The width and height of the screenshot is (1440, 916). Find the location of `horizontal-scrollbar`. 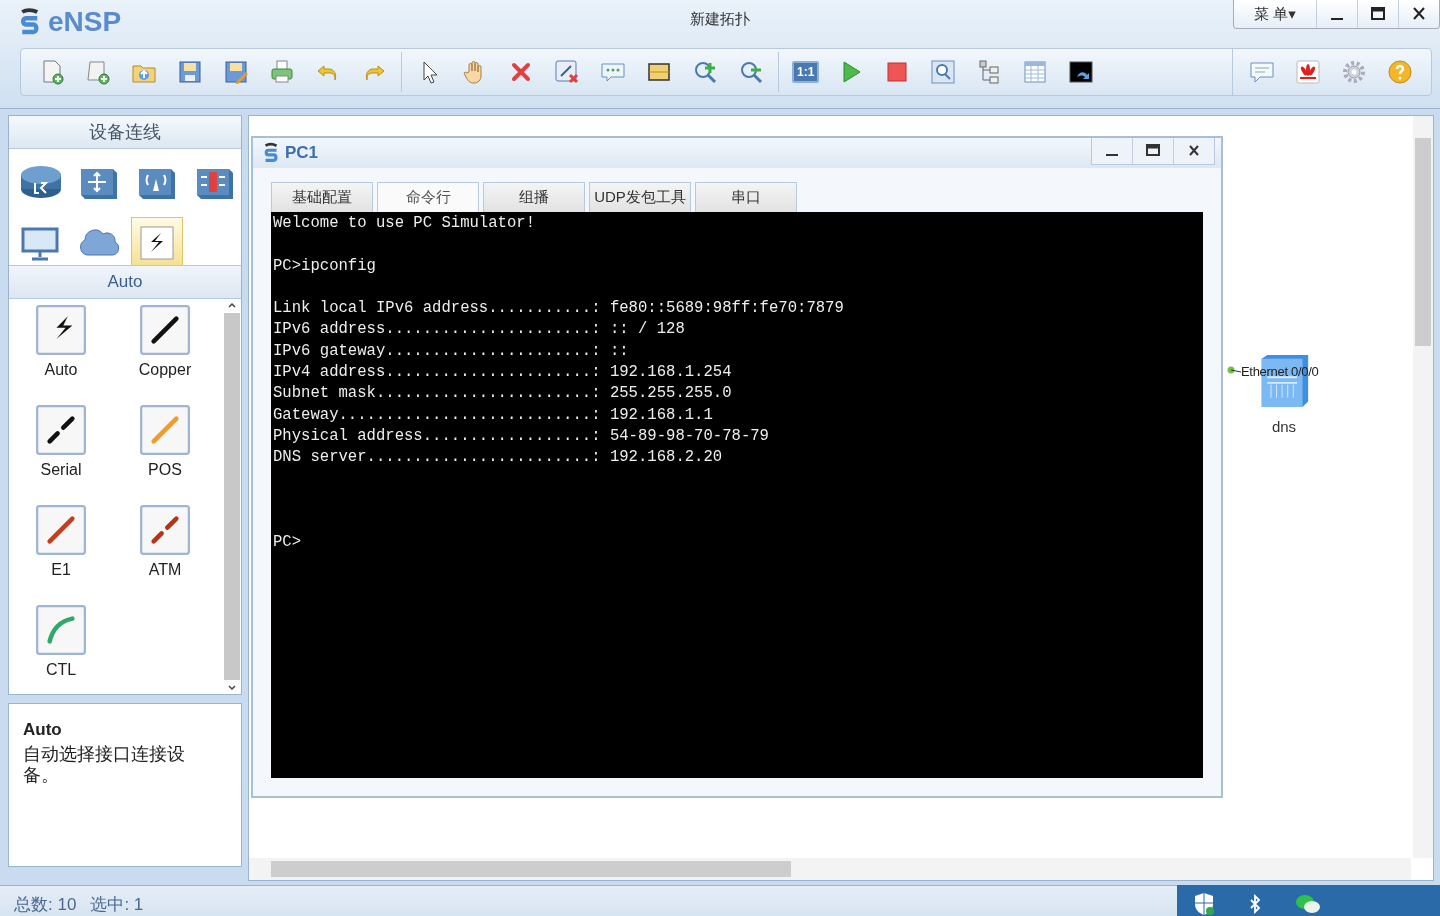

horizontal-scrollbar is located at coordinates (830, 869).